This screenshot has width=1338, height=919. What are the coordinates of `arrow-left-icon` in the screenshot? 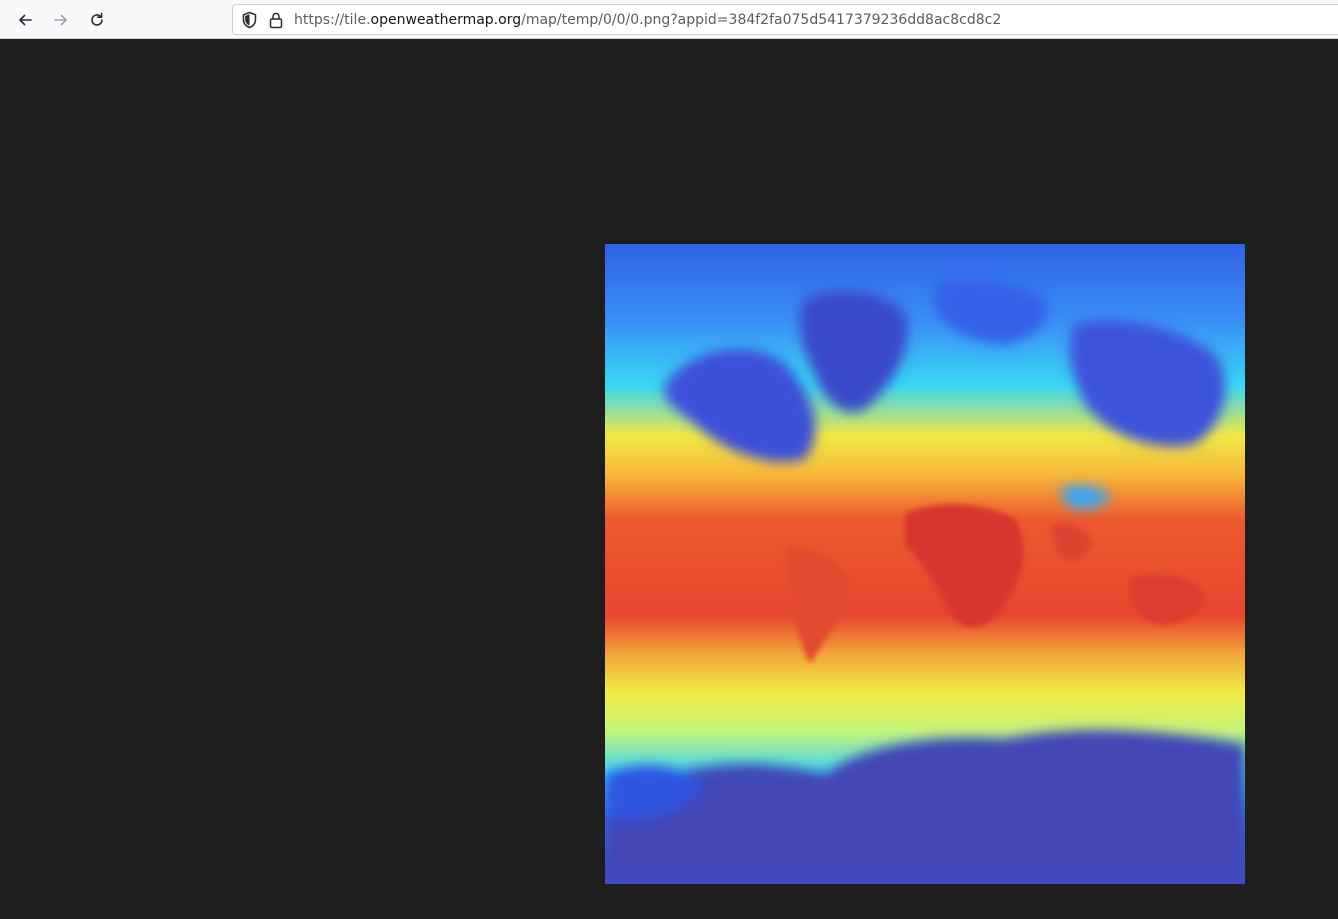 It's located at (25, 20).